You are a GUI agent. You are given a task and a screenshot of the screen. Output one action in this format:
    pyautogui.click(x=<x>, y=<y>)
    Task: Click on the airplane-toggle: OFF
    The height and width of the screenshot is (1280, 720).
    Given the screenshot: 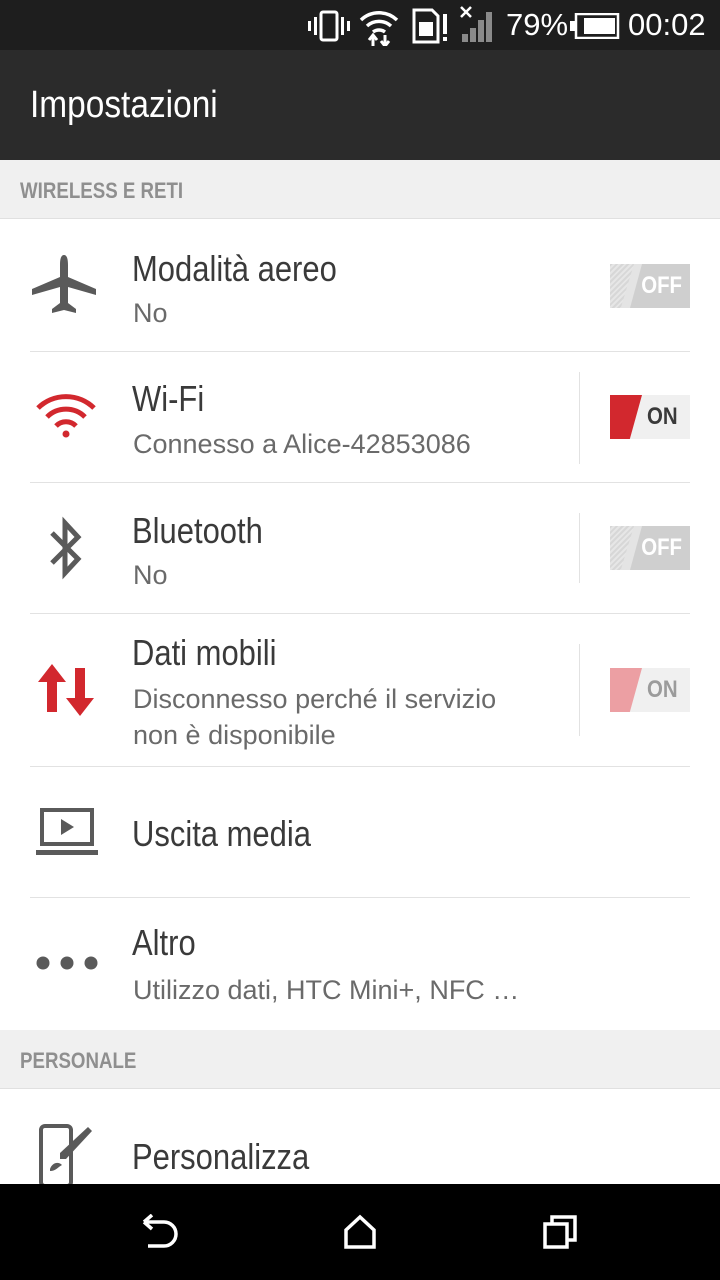 What is the action you would take?
    pyautogui.click(x=650, y=286)
    